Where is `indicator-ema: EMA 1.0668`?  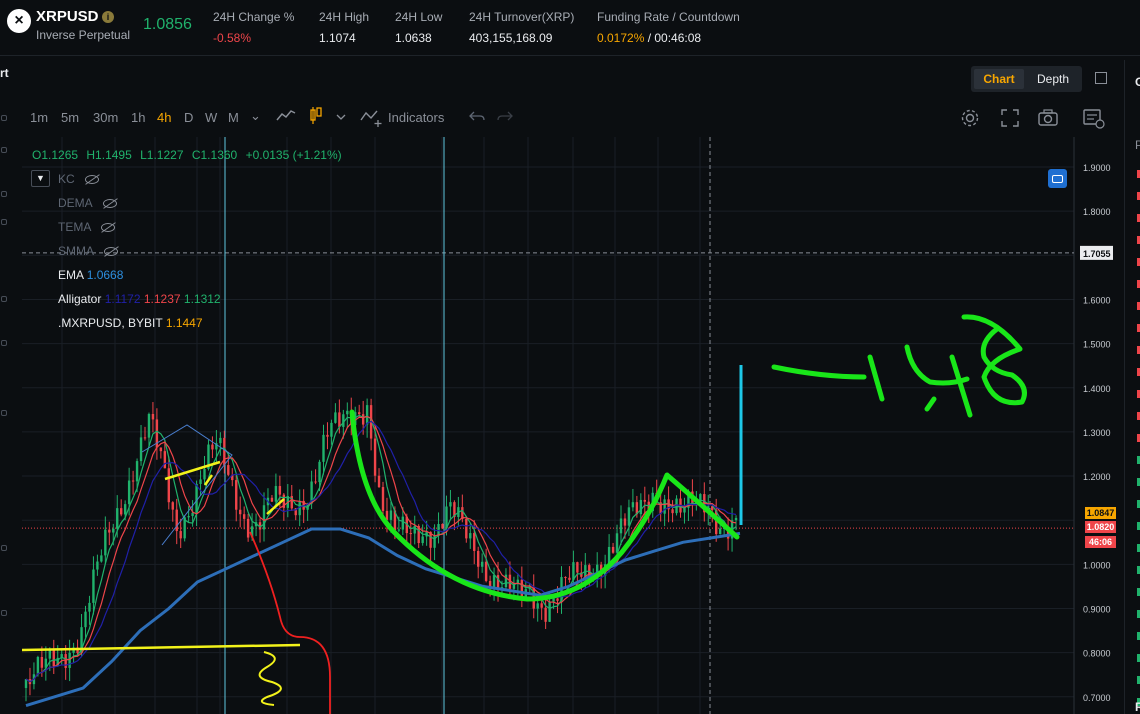
indicator-ema: EMA 1.0668 is located at coordinates (90, 275).